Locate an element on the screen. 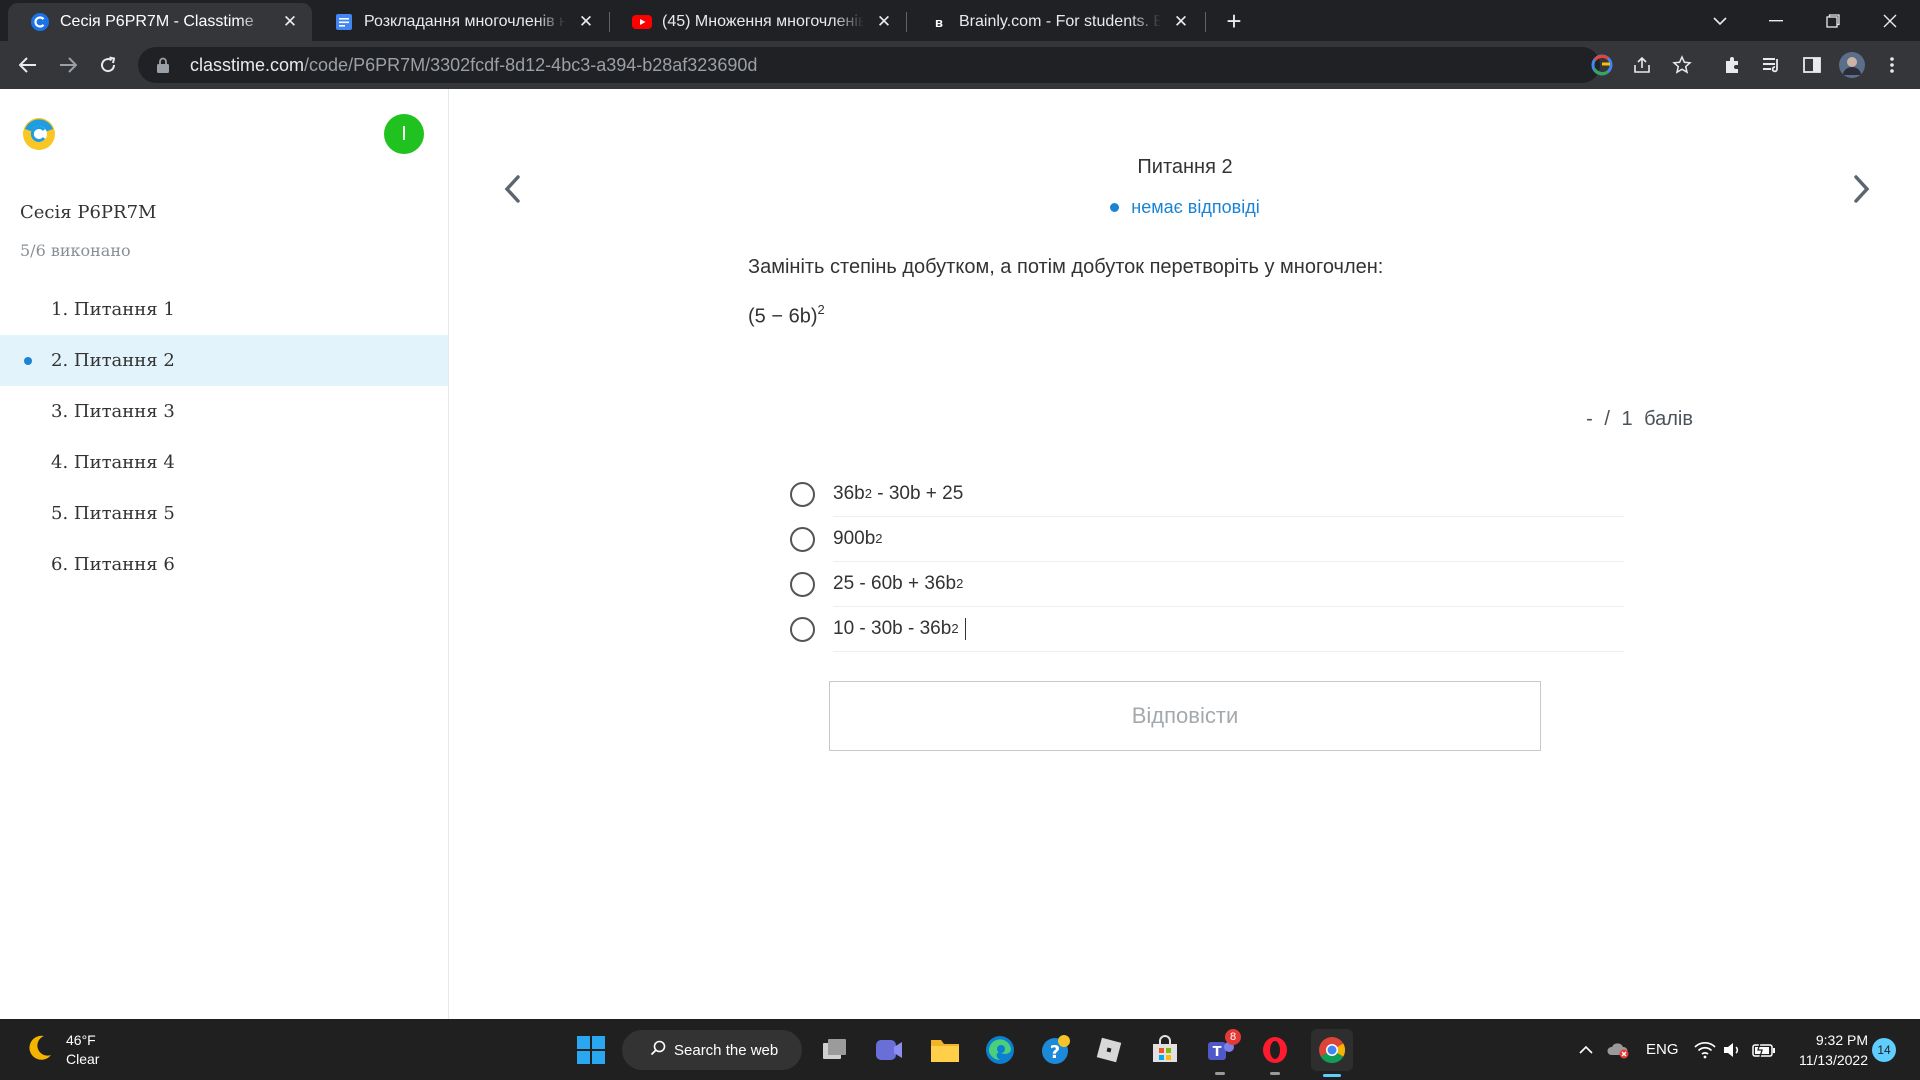 Image resolution: width=1920 pixels, height=1080 pixels. active-dot-icon is located at coordinates (28, 361).